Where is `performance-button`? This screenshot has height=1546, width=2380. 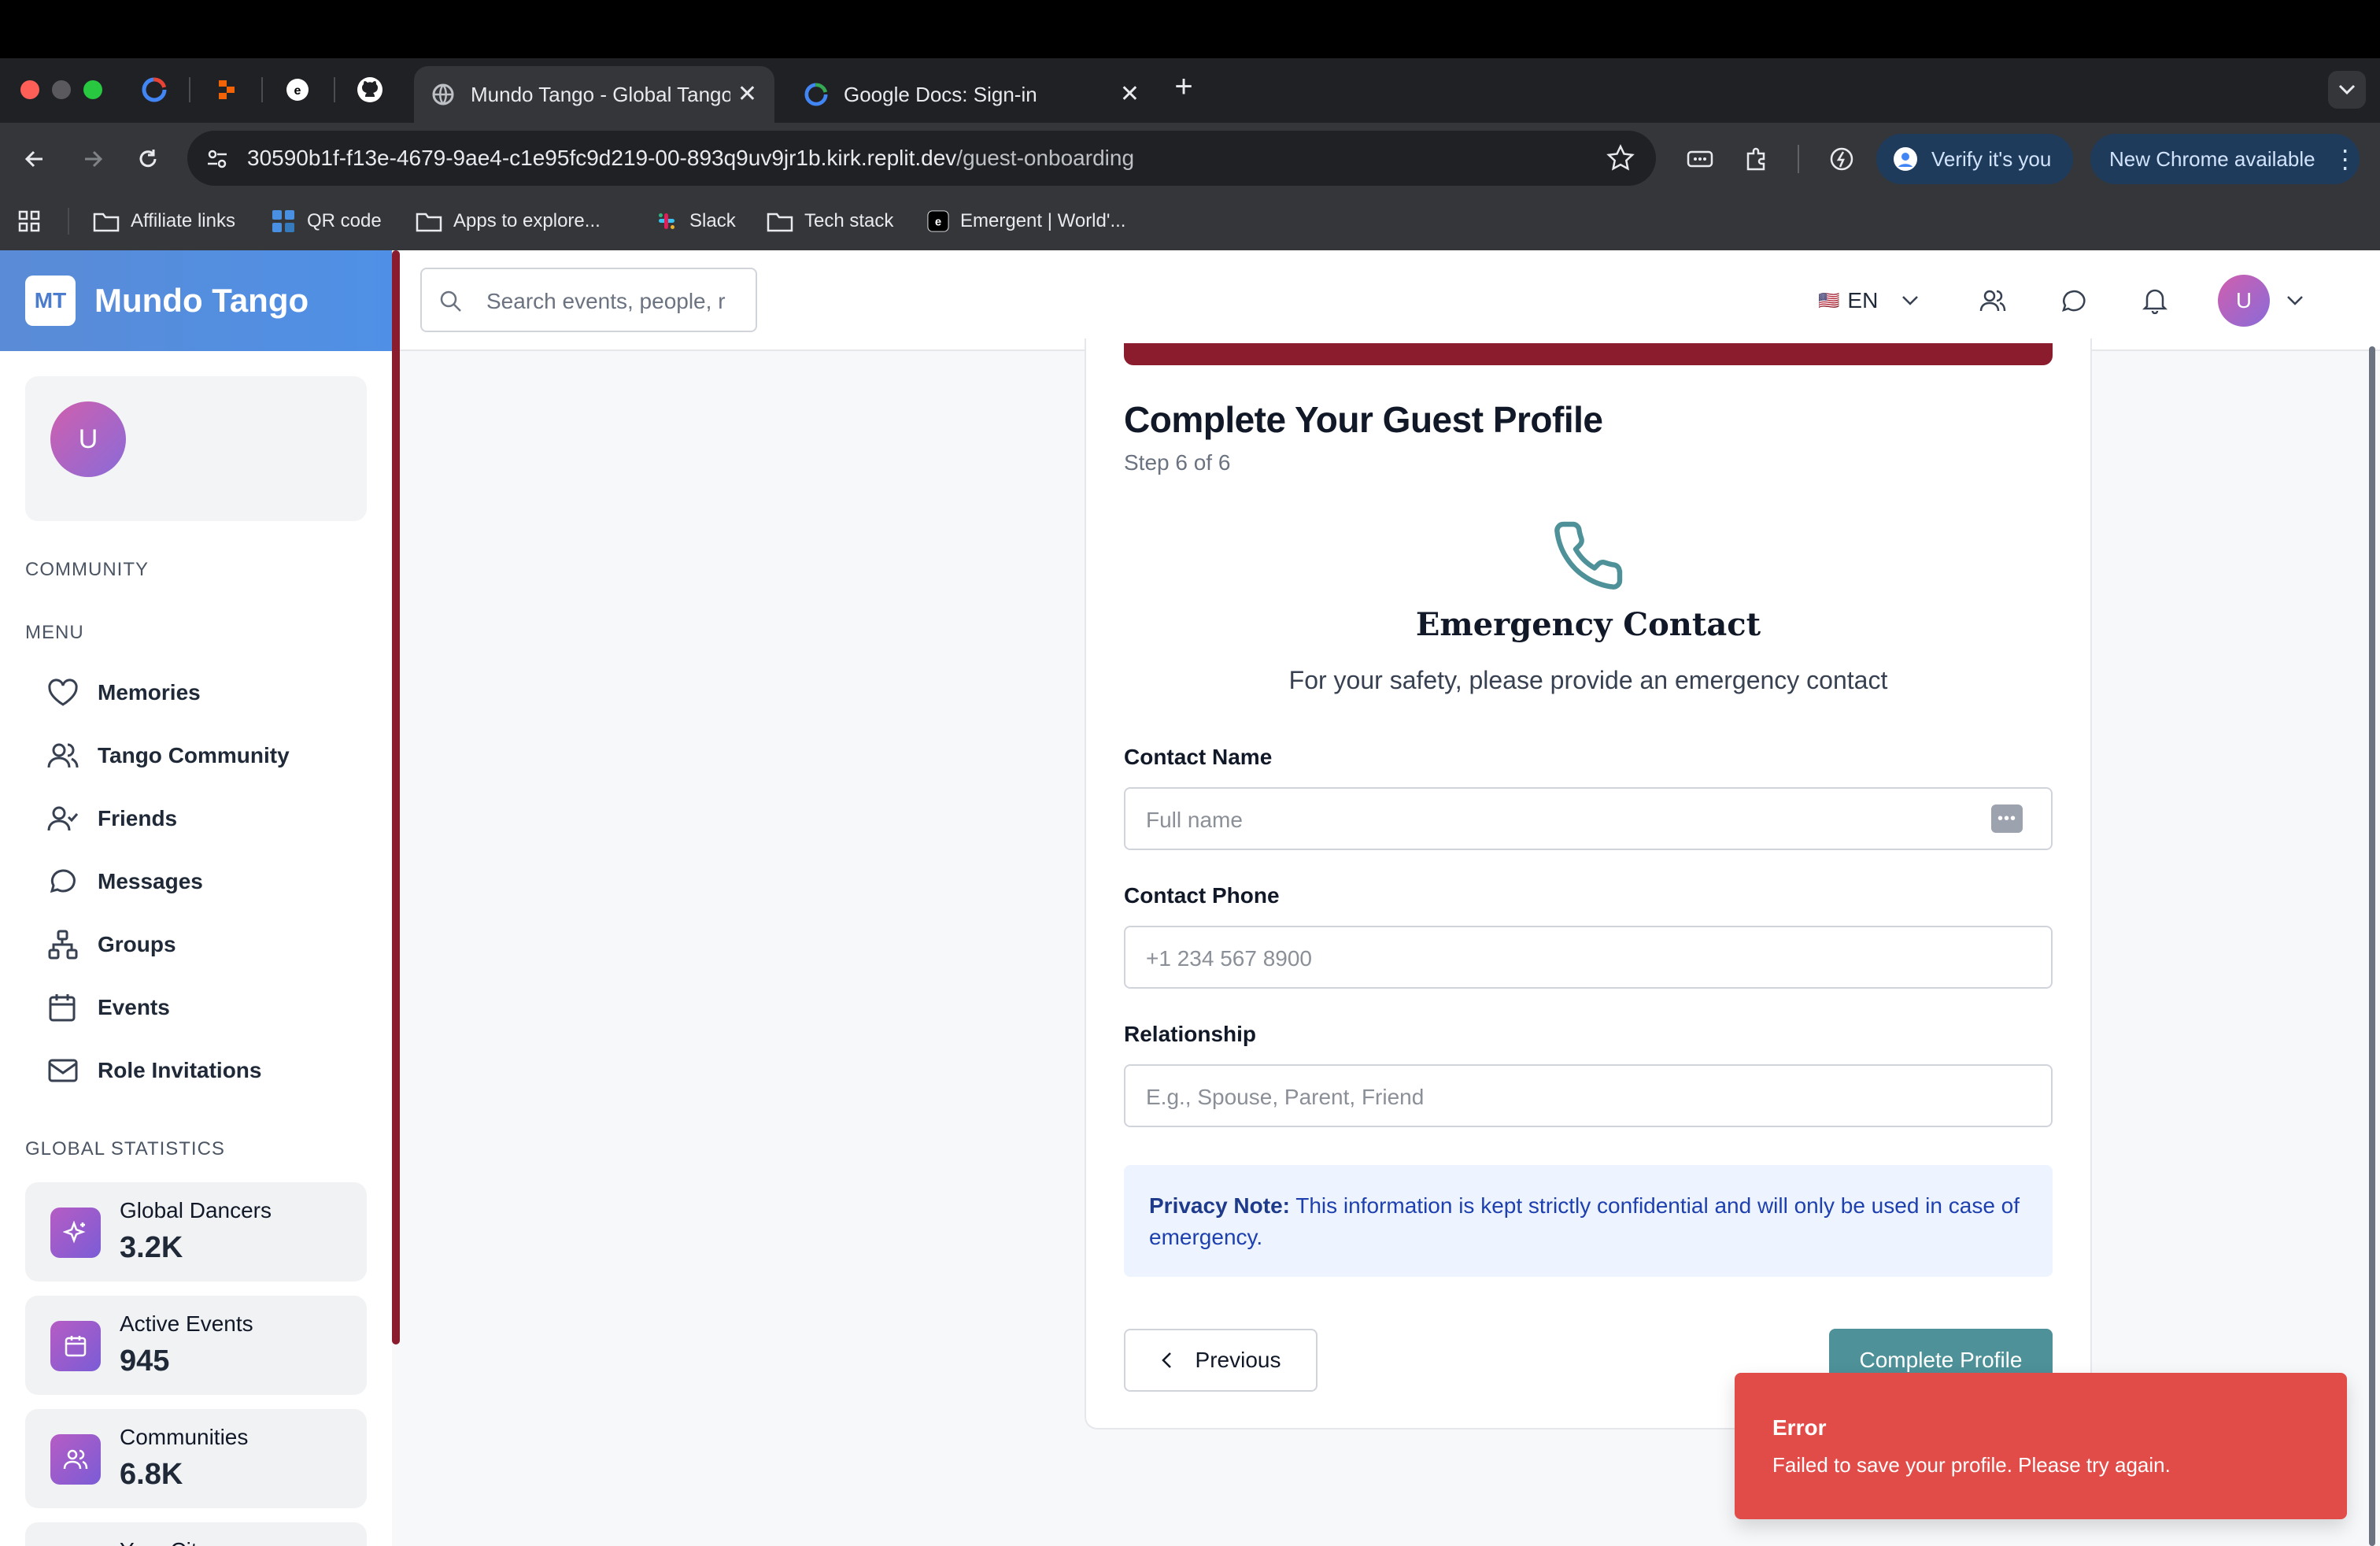 performance-button is located at coordinates (1841, 159).